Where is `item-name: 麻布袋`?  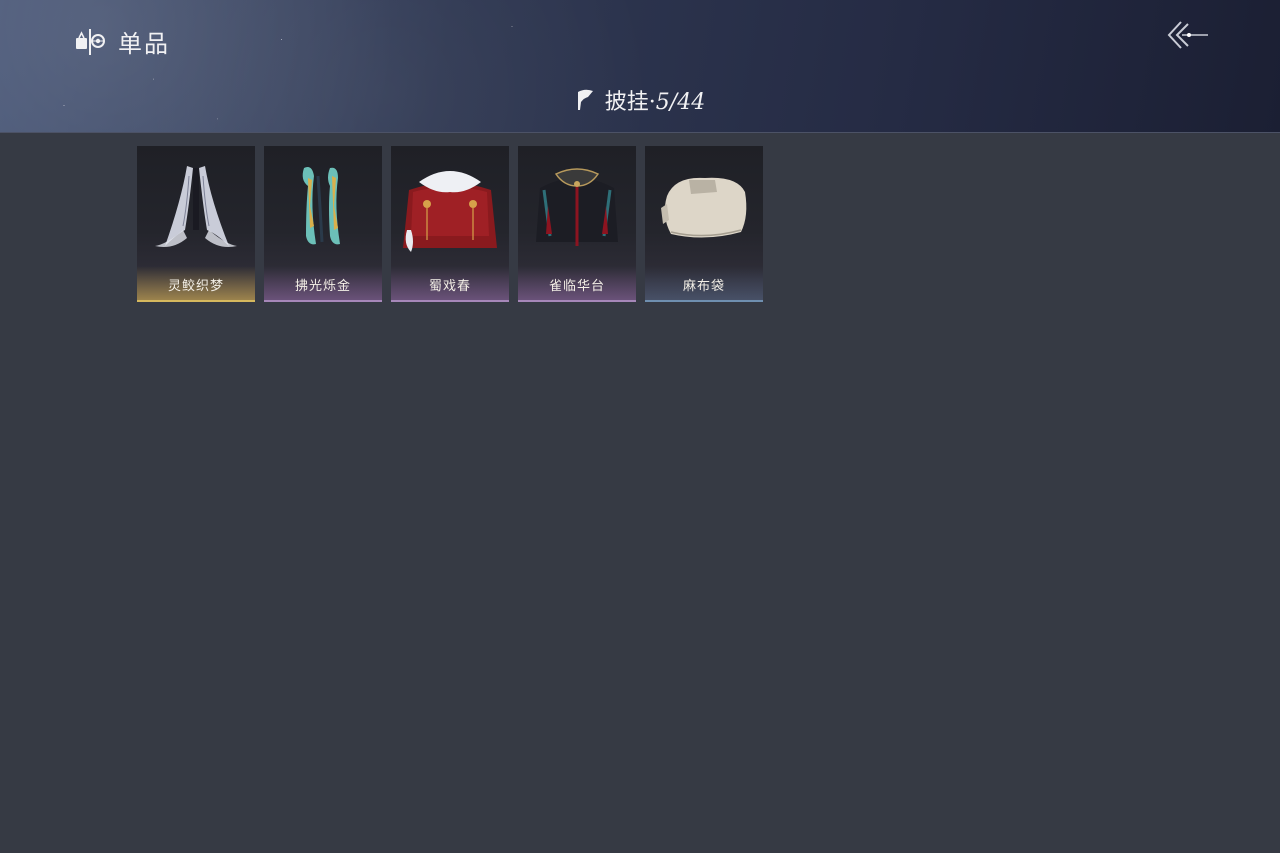 item-name: 麻布袋 is located at coordinates (703, 286).